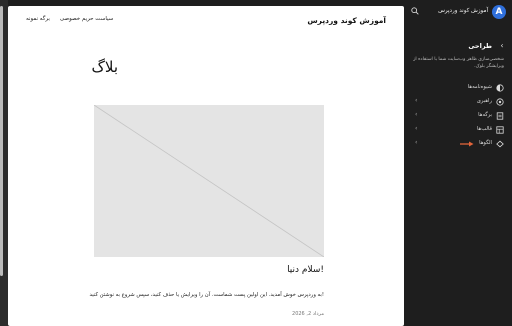 The width and height of the screenshot is (512, 326). I want to click on wordpress-logo-icon: A, so click(499, 12).